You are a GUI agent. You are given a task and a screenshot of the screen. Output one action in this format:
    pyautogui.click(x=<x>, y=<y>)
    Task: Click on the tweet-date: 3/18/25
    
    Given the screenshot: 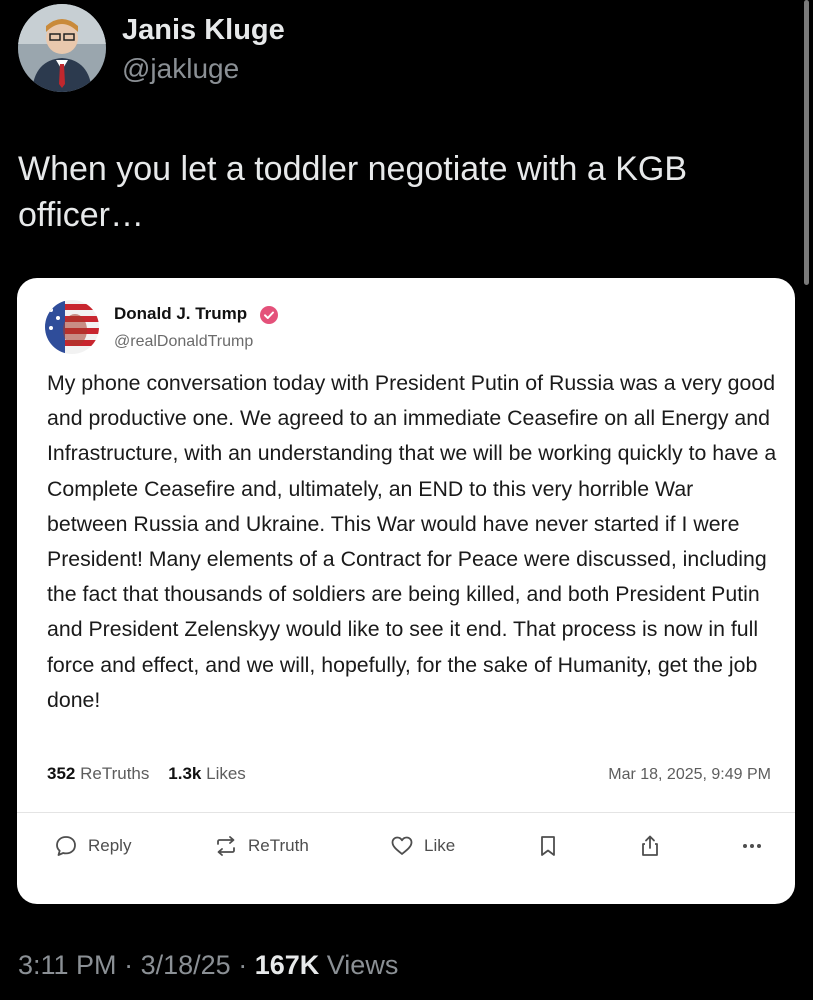 What is the action you would take?
    pyautogui.click(x=186, y=965)
    